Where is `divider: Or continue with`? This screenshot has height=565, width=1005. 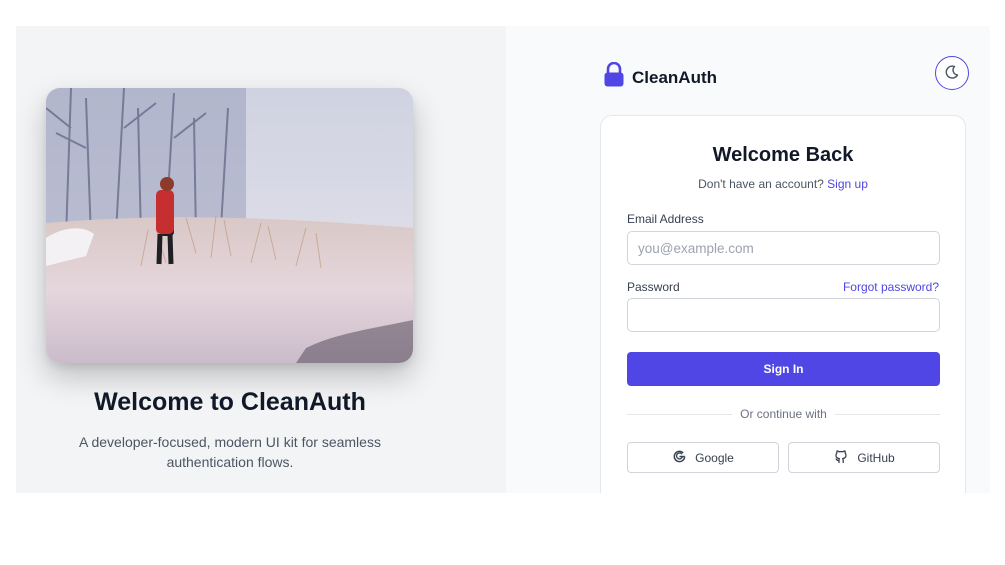 divider: Or continue with is located at coordinates (783, 414).